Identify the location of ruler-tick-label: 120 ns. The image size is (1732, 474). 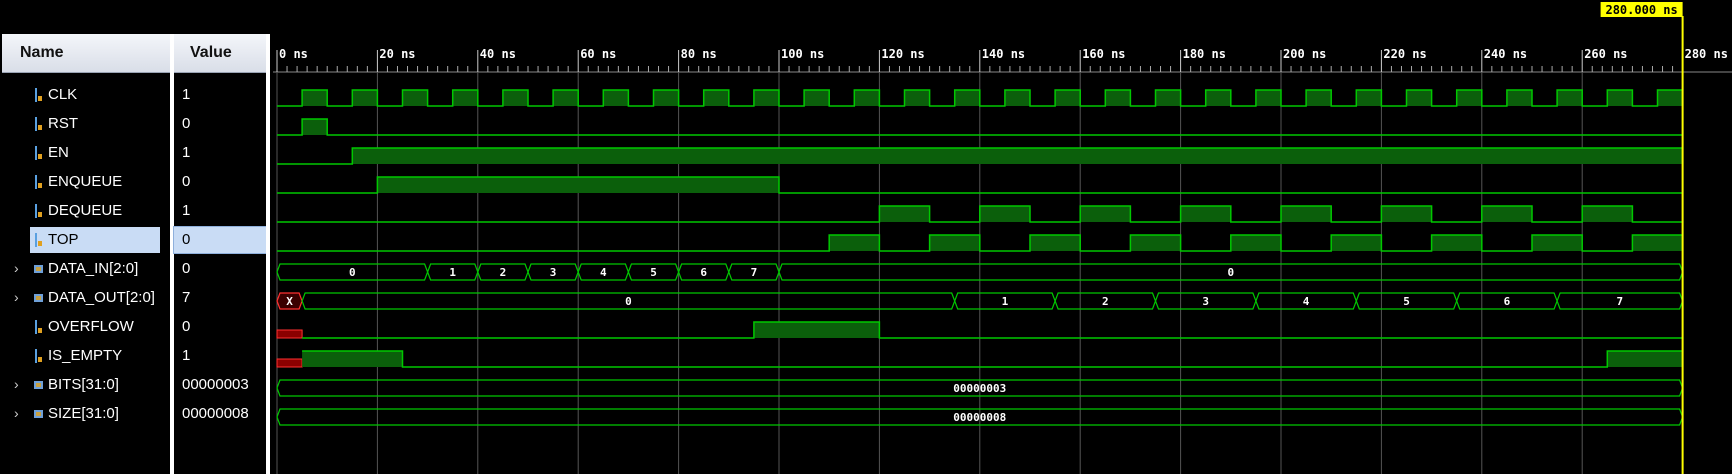
(902, 54).